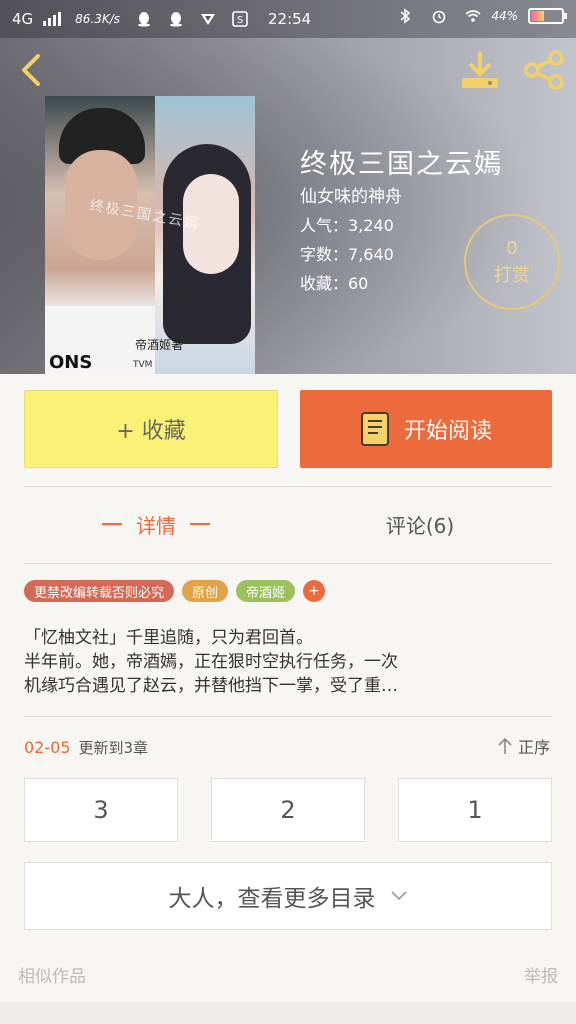  I want to click on sort-order-button: 正序, so click(524, 746).